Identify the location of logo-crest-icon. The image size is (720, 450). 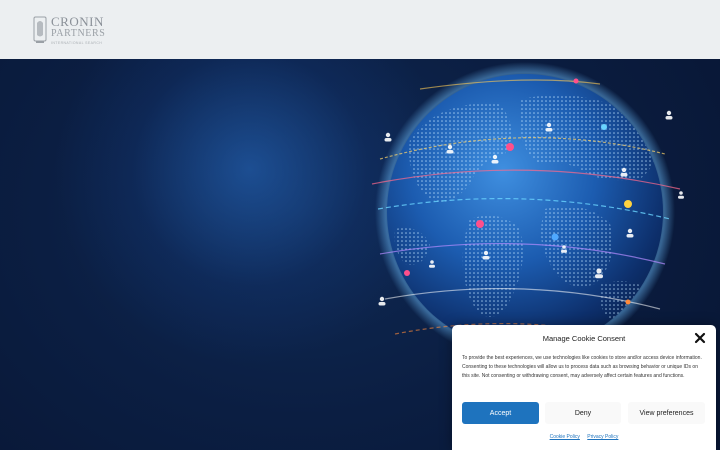
(40, 29).